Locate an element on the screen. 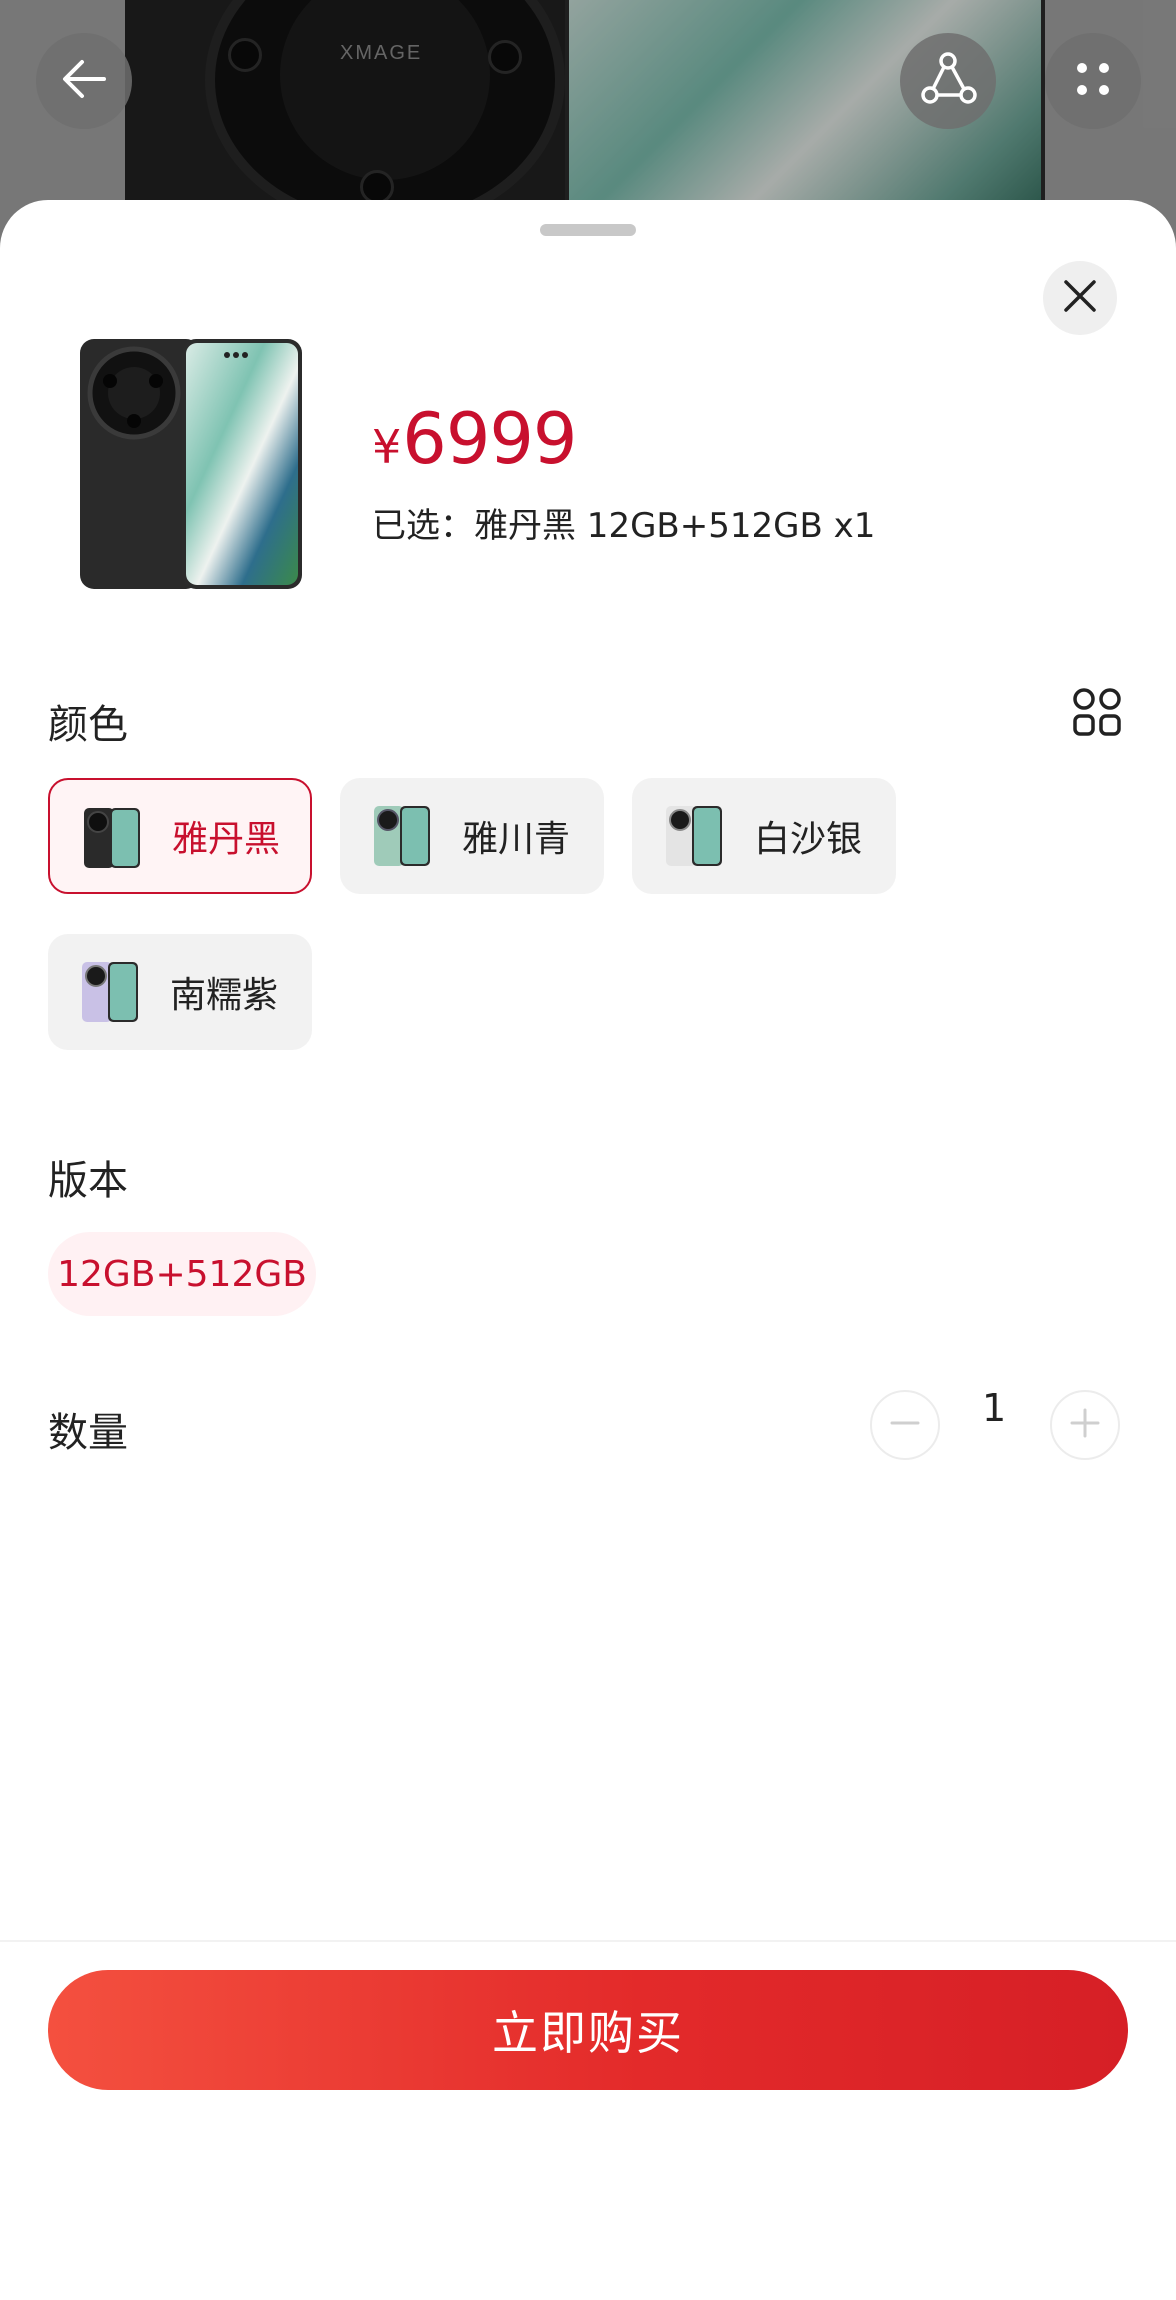 Image resolution: width=1176 pixels, height=2300 pixels. buy-now-label: 立即购买 is located at coordinates (588, 2033).